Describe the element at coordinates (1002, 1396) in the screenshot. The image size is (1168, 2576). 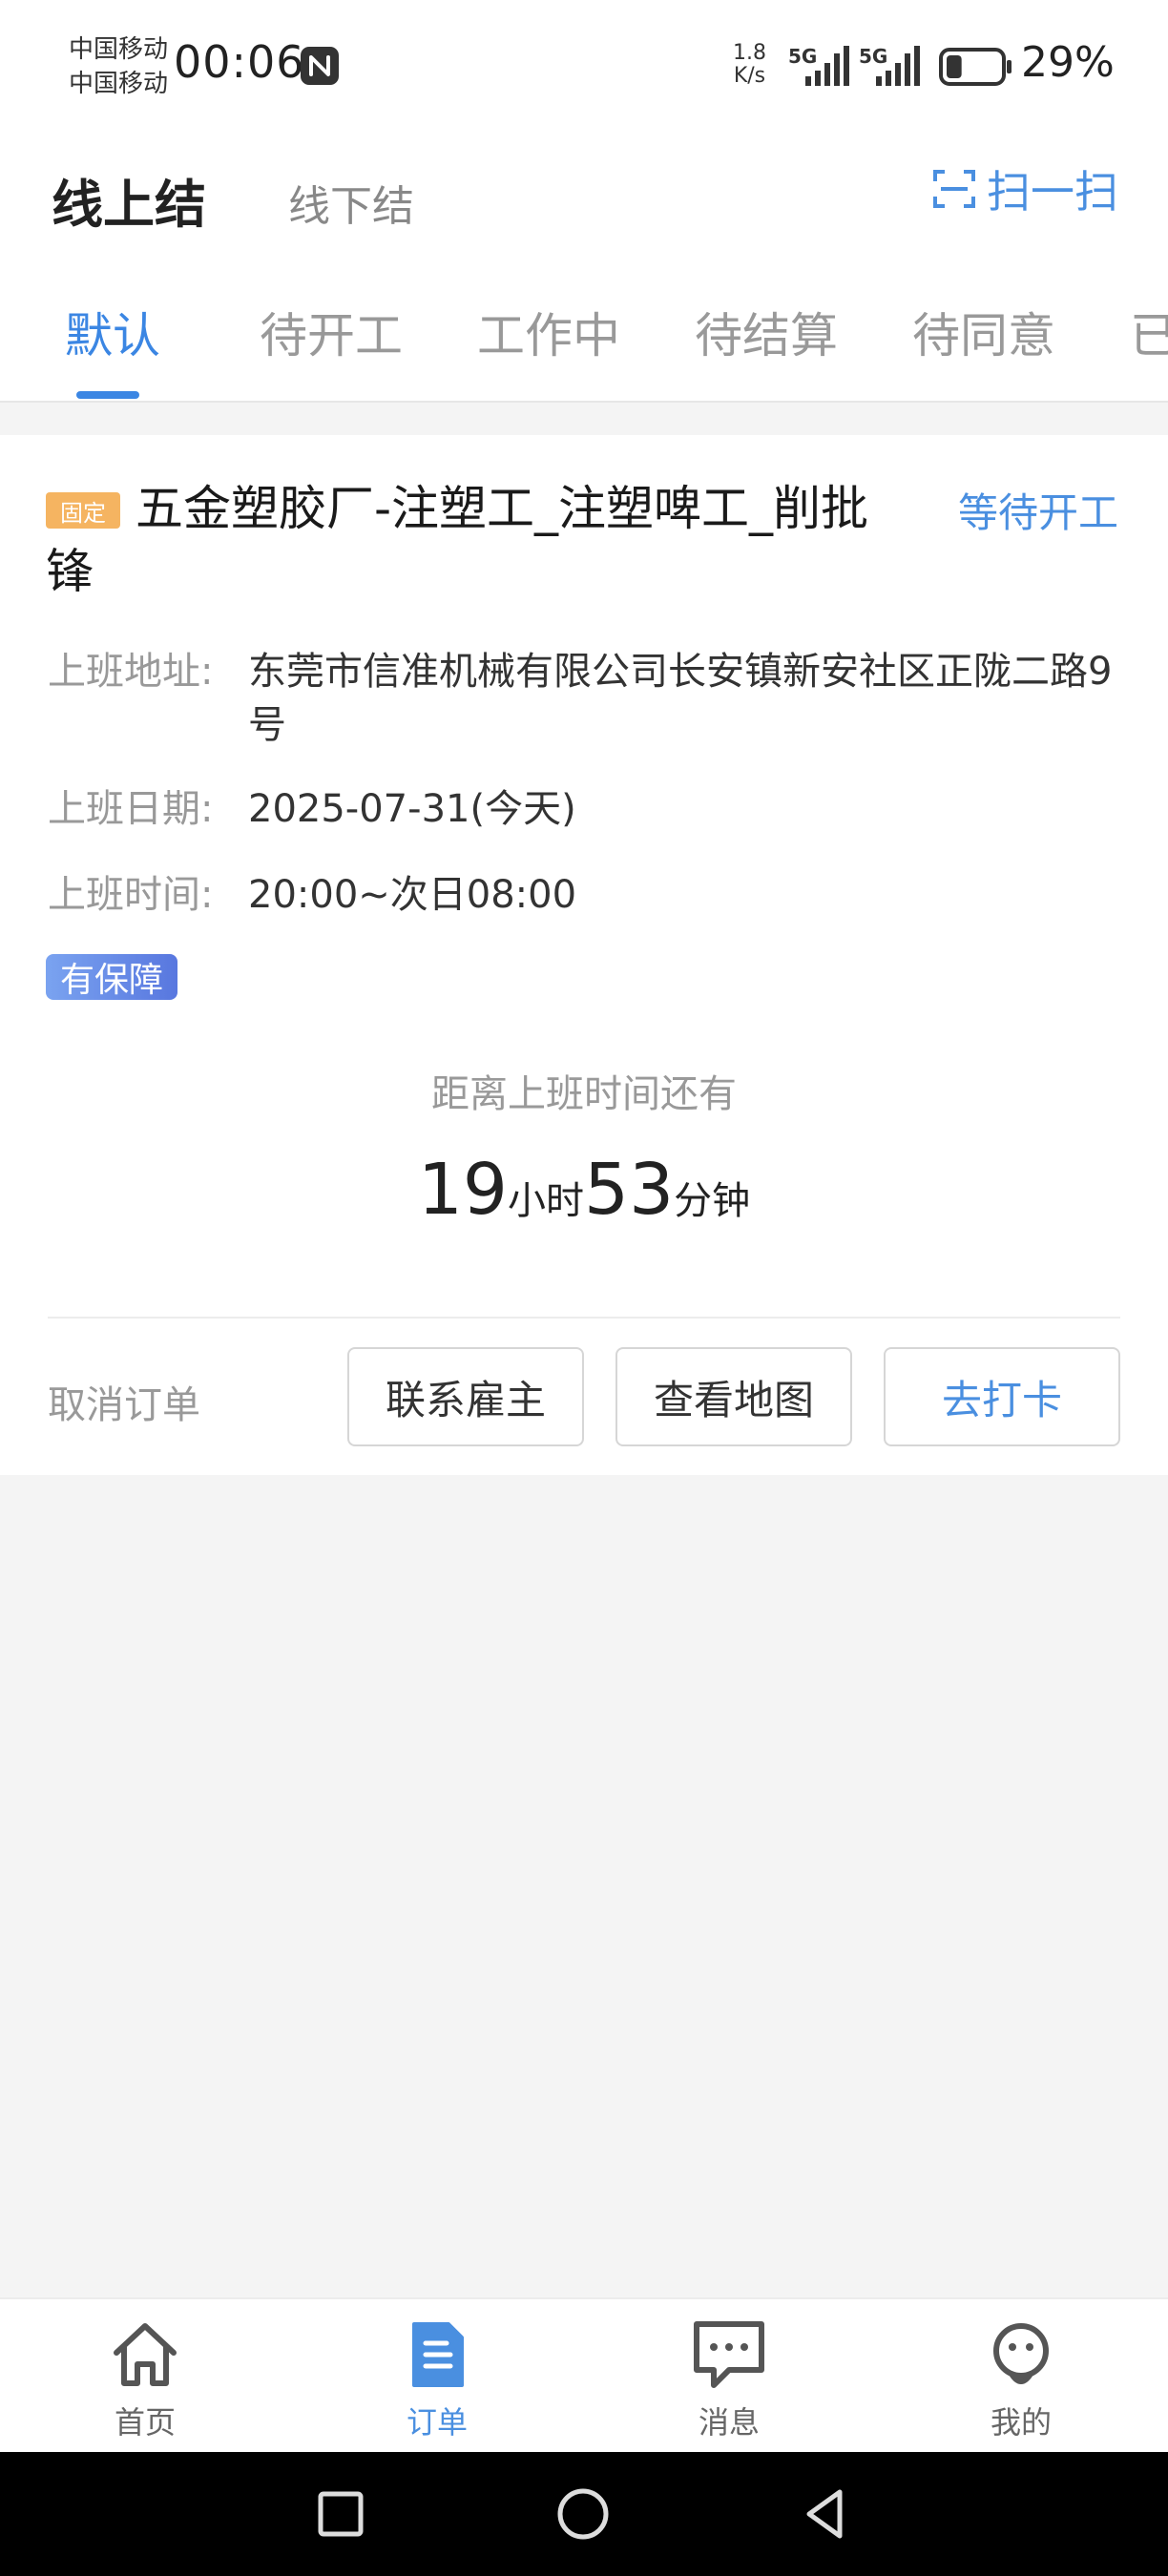
I see `clock-in-button: 去打卡` at that location.